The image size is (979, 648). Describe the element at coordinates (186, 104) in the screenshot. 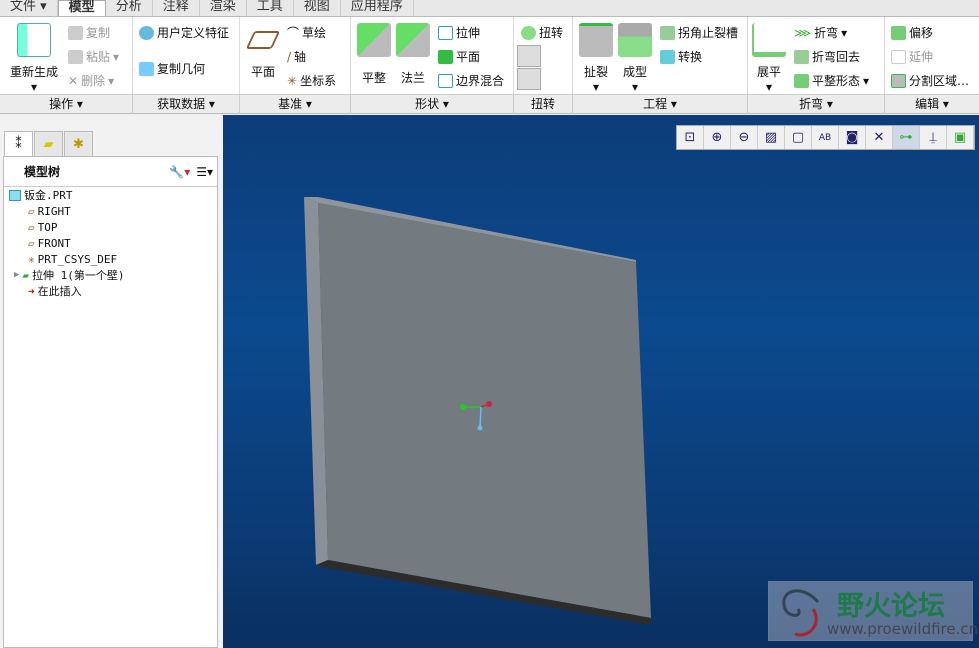

I see `group-get-data-menu: 获取数据 ▾` at that location.